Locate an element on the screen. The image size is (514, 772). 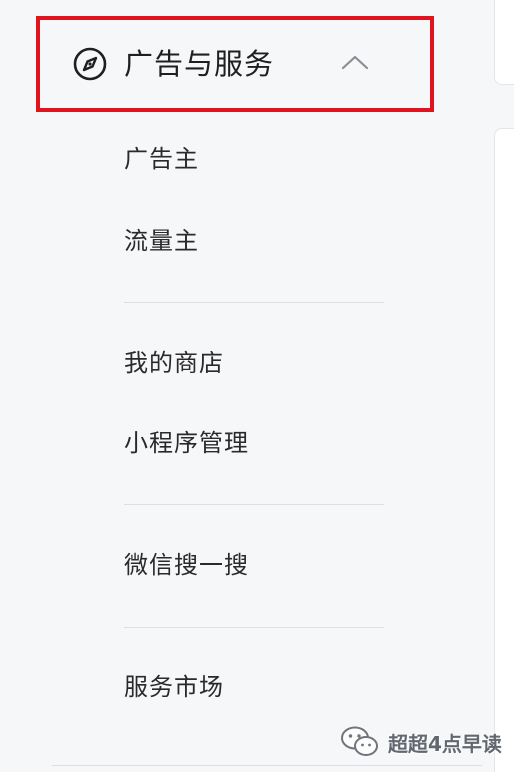
menu-item-publisher: 流量主 is located at coordinates (161, 241).